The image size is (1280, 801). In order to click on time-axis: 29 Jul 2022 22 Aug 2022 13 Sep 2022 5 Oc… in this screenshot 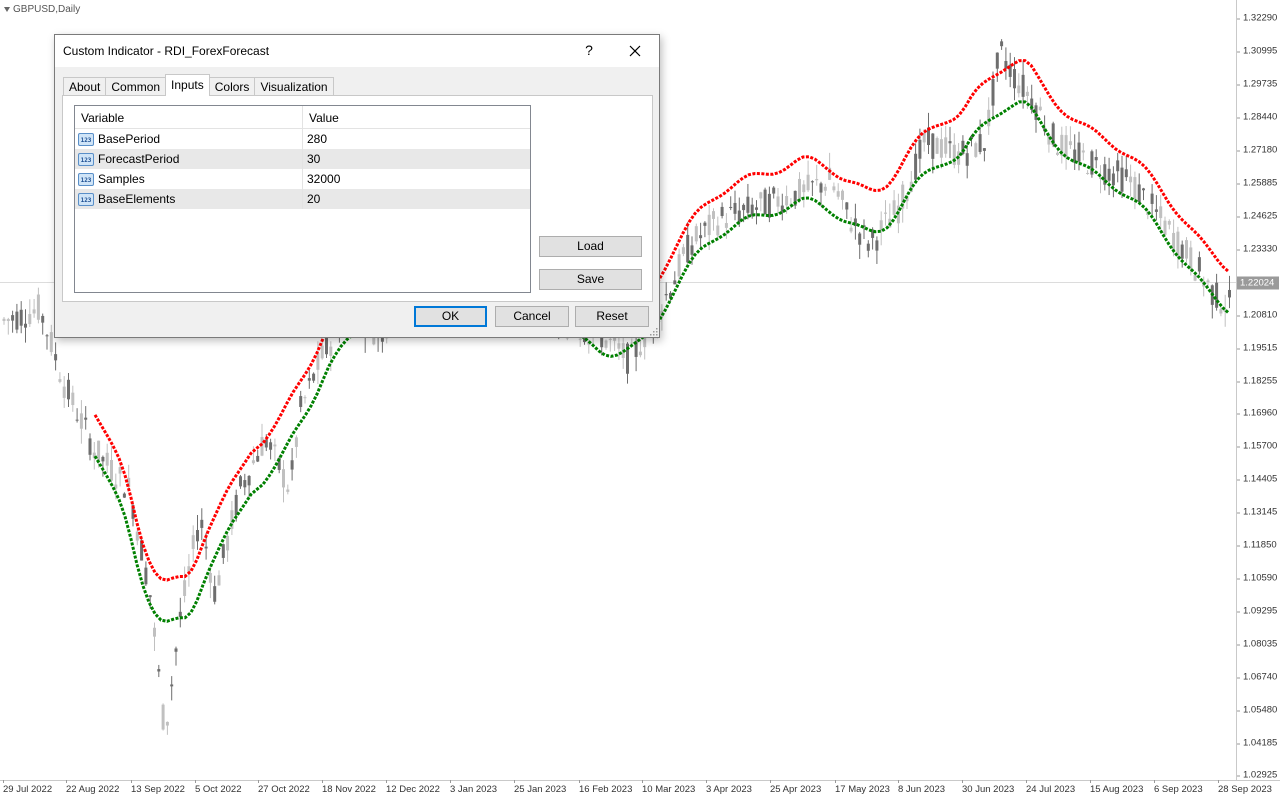, I will do `click(640, 790)`.